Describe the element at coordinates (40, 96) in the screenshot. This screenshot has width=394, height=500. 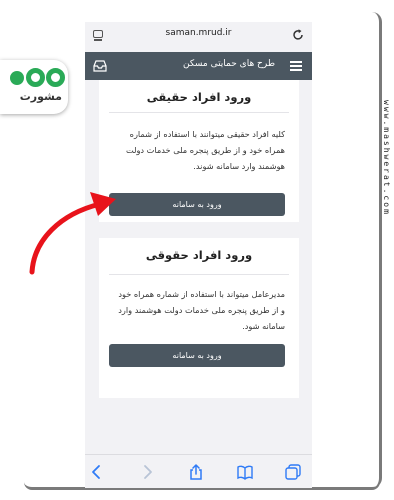
I see `logo-text: مشورت` at that location.